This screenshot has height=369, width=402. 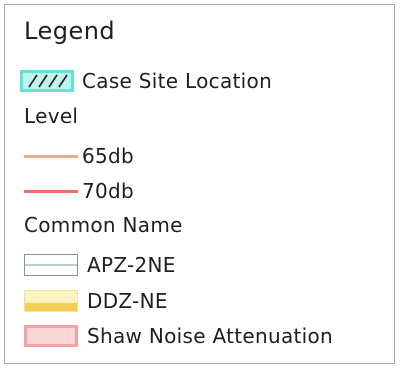 I want to click on apz-2ne-label: APZ-2NE, so click(x=131, y=265).